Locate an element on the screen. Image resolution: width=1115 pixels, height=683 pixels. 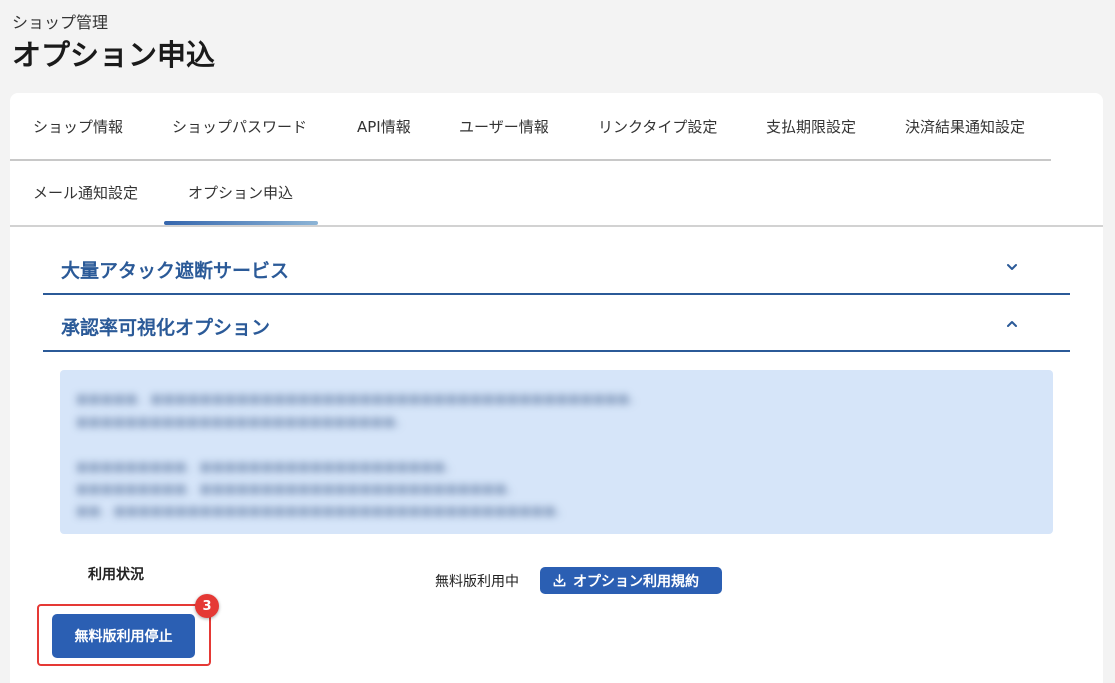
tab-mail-notification: メール通知設定 is located at coordinates (85, 192).